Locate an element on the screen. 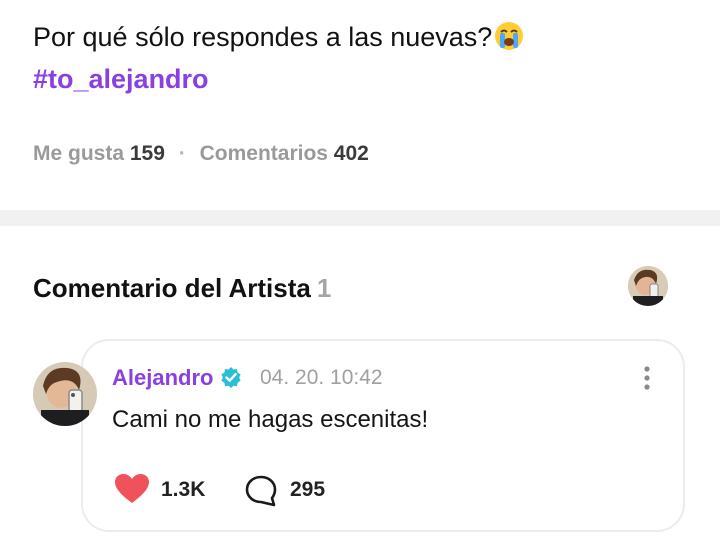  comment-timestamp: 04. 20. 10:42 is located at coordinates (321, 377).